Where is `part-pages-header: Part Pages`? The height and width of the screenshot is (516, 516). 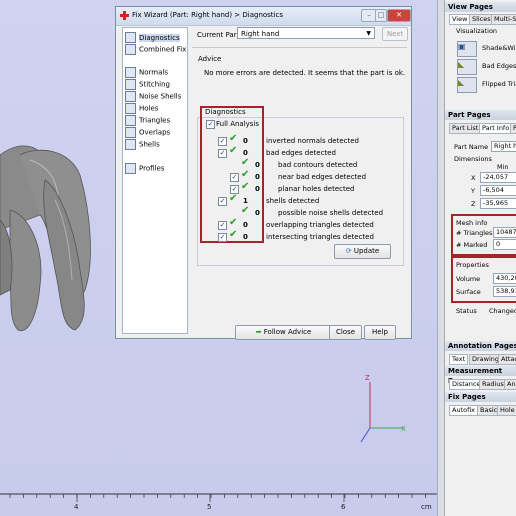
part-pages-header: Part Pages is located at coordinates (480, 115).